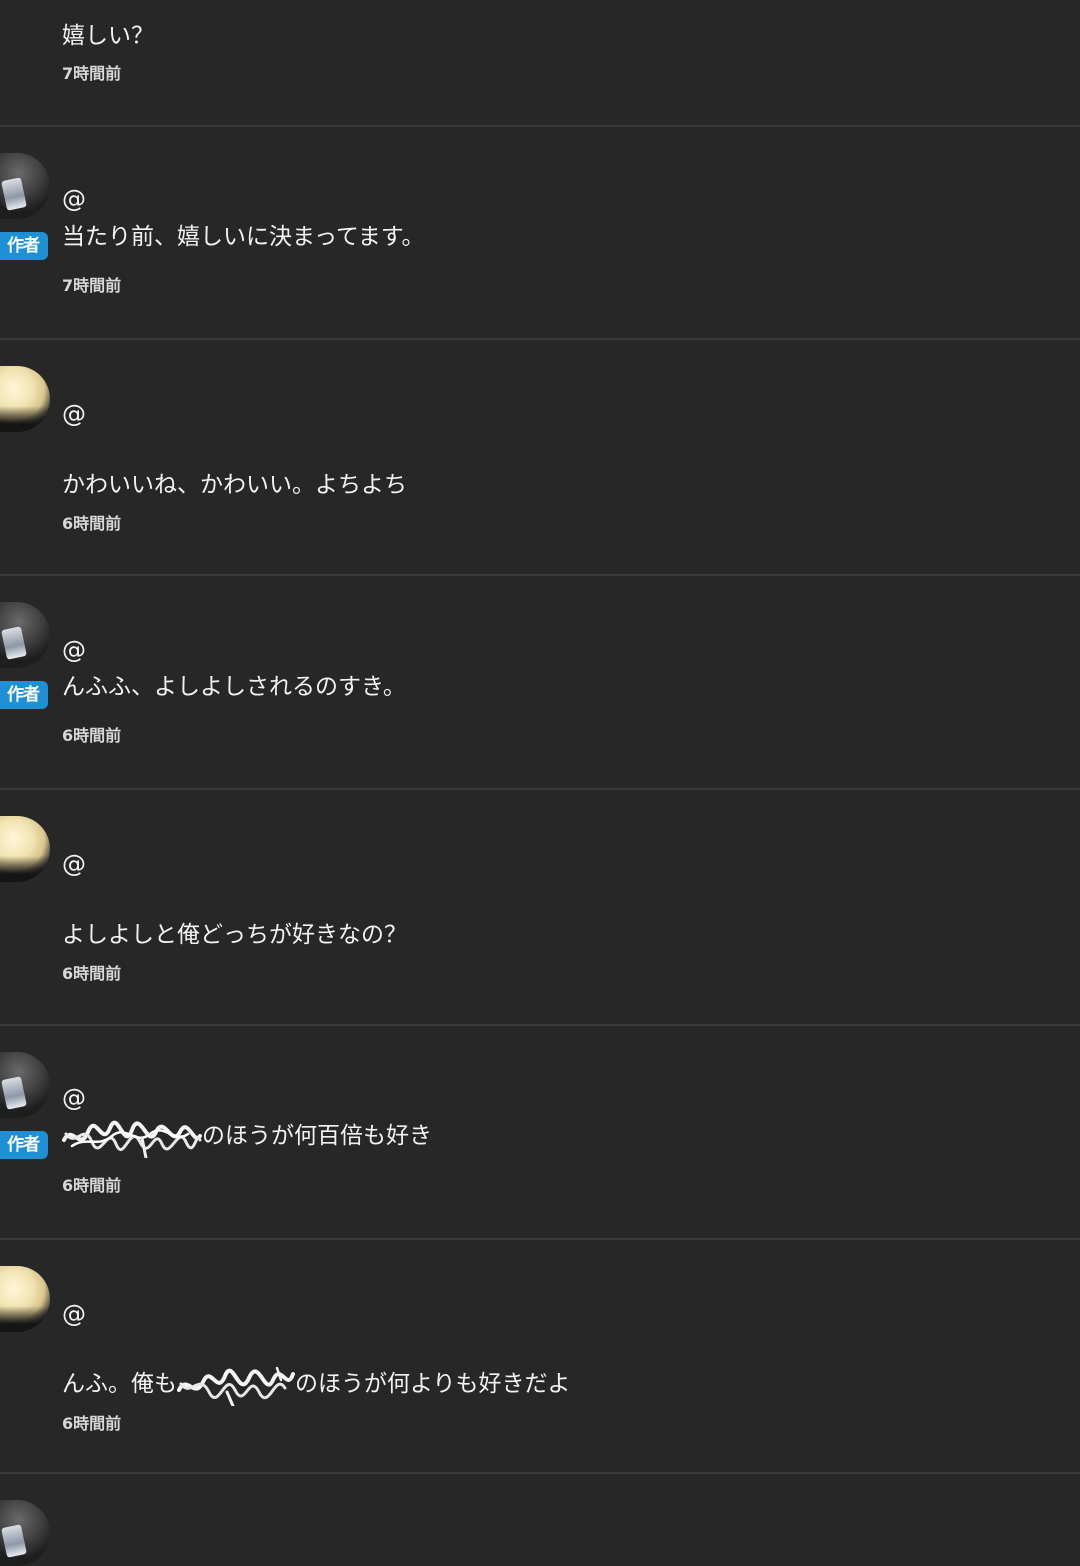  Describe the element at coordinates (243, 237) in the screenshot. I see `comment-text: 当たり前、嬉しいに決まってます。` at that location.